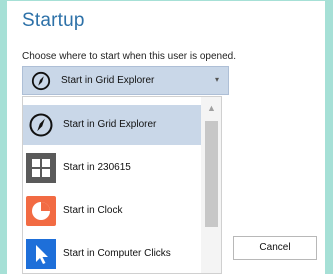  I want to click on chevron-down-icon: ▾, so click(216, 79).